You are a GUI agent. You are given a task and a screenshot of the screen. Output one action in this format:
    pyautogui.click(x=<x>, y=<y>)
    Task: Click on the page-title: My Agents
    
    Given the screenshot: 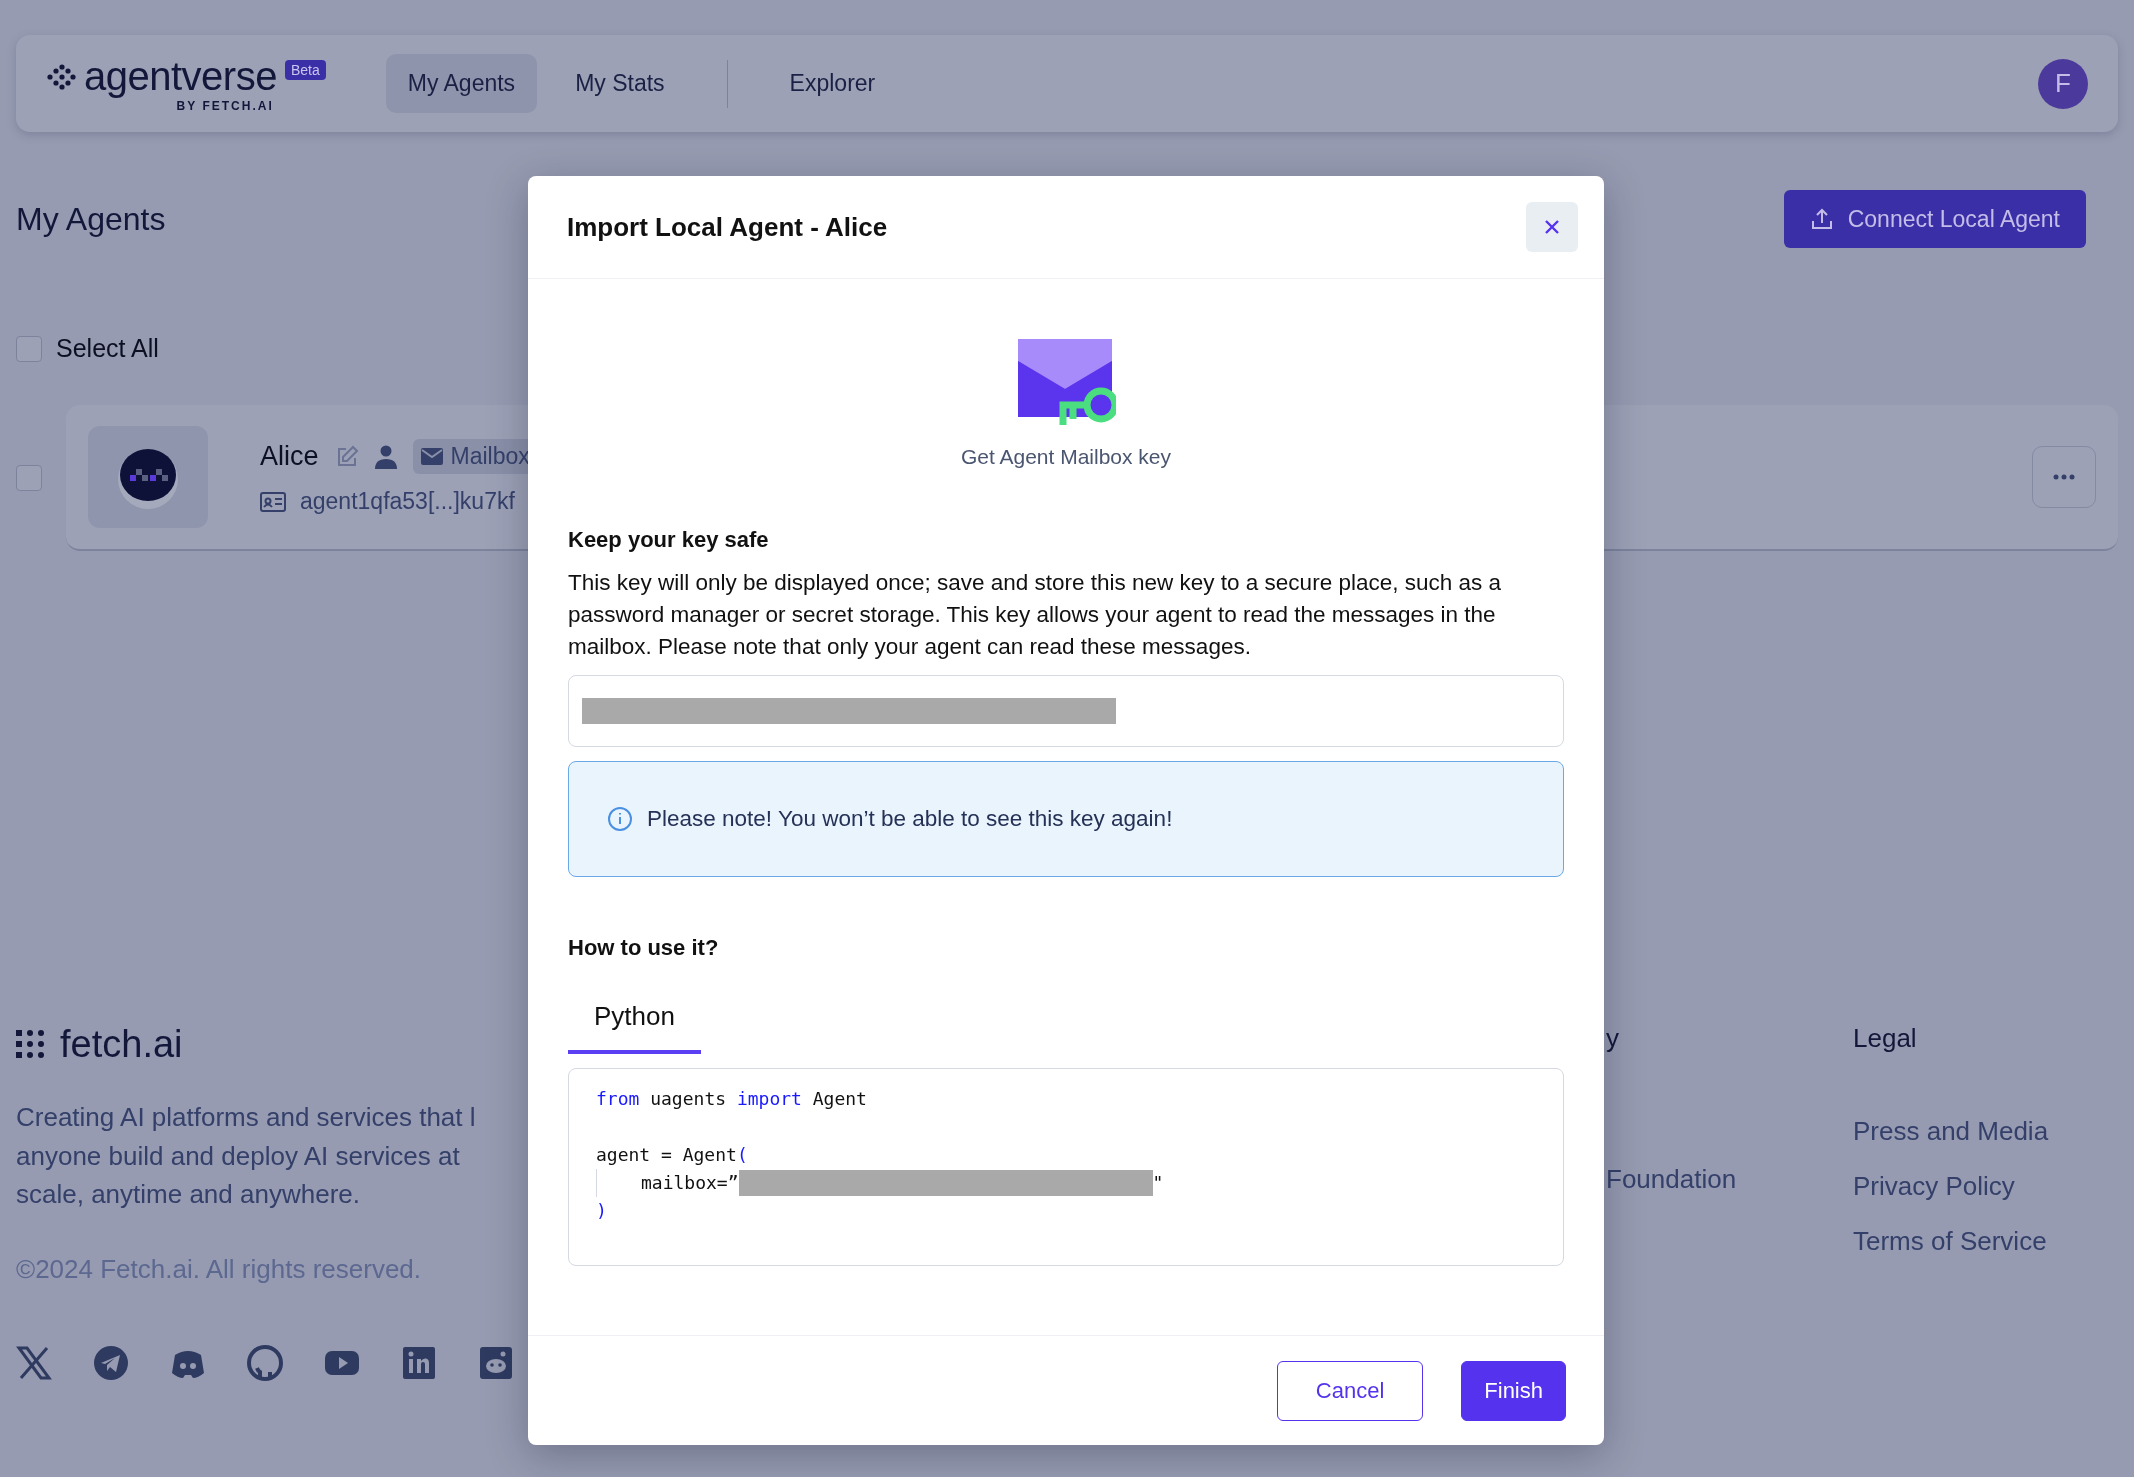 What is the action you would take?
    pyautogui.click(x=91, y=219)
    